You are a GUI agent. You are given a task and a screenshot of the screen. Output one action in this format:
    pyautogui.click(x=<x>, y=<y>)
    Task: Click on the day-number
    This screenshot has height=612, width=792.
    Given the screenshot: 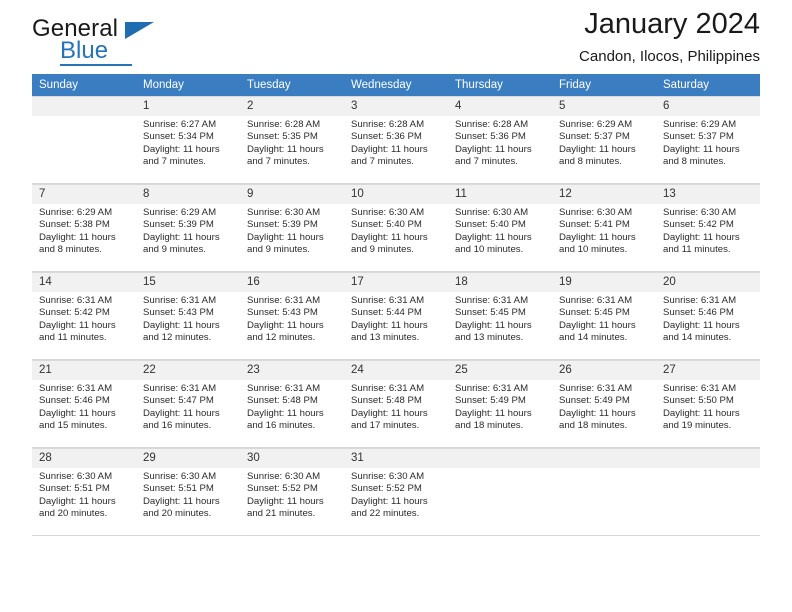 What is the action you would take?
    pyautogui.click(x=708, y=458)
    